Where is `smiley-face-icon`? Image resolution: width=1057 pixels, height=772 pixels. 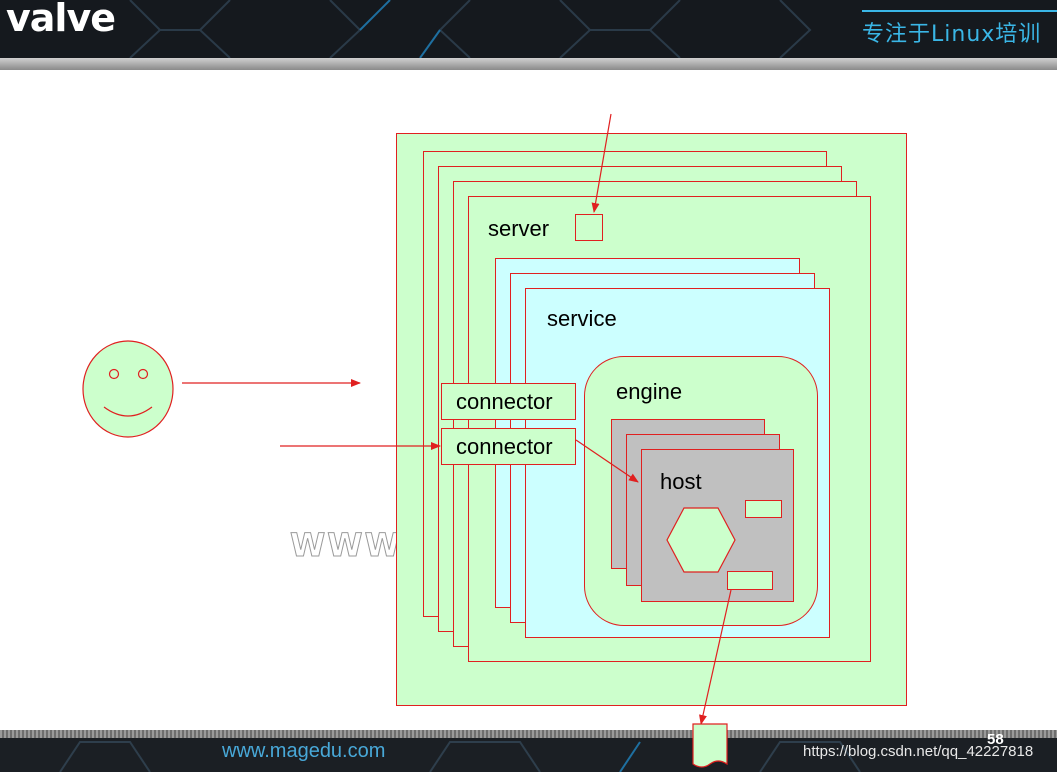 smiley-face-icon is located at coordinates (128, 389).